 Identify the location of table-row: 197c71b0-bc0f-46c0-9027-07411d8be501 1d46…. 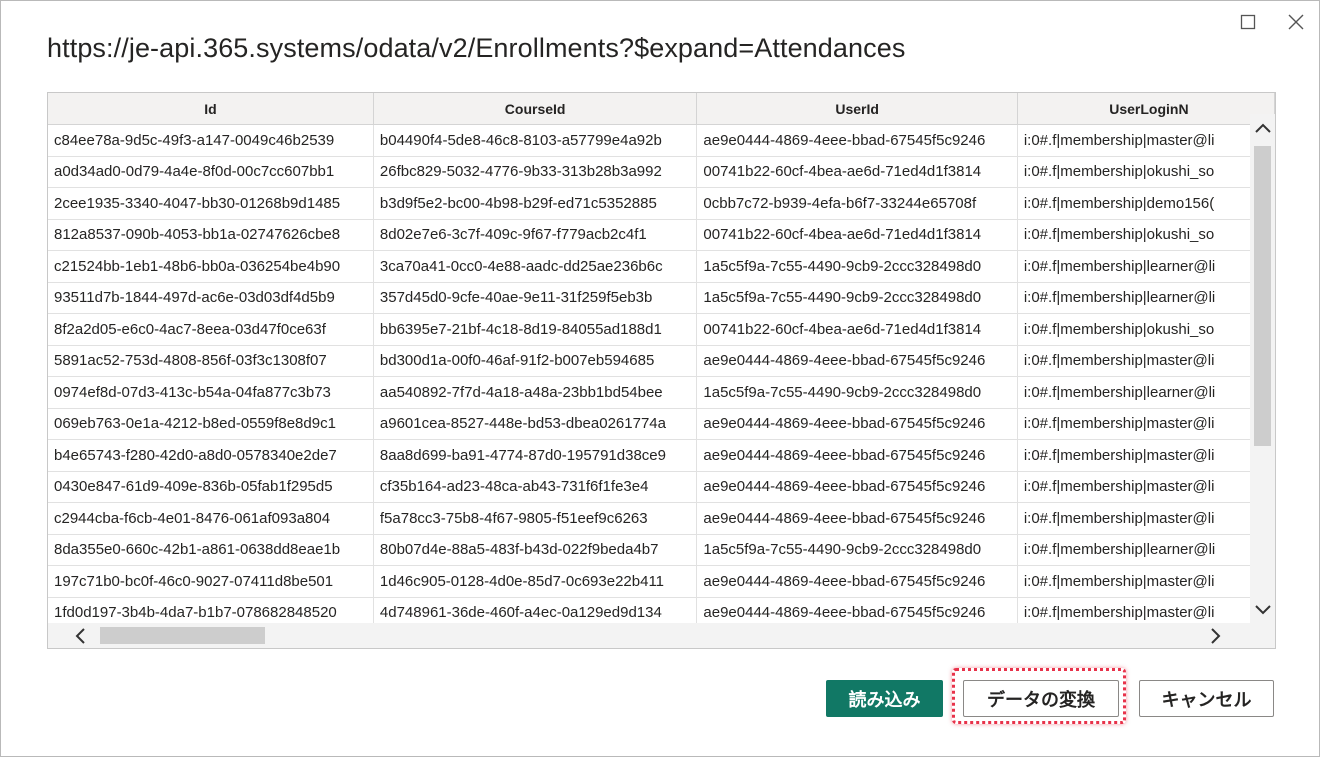
(661, 581).